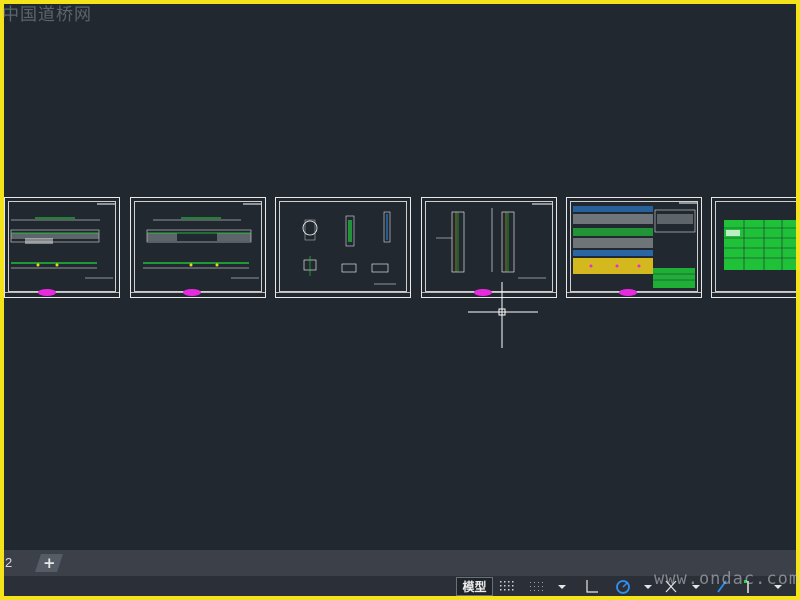 This screenshot has height=600, width=800. I want to click on snap-icon, so click(548, 586).